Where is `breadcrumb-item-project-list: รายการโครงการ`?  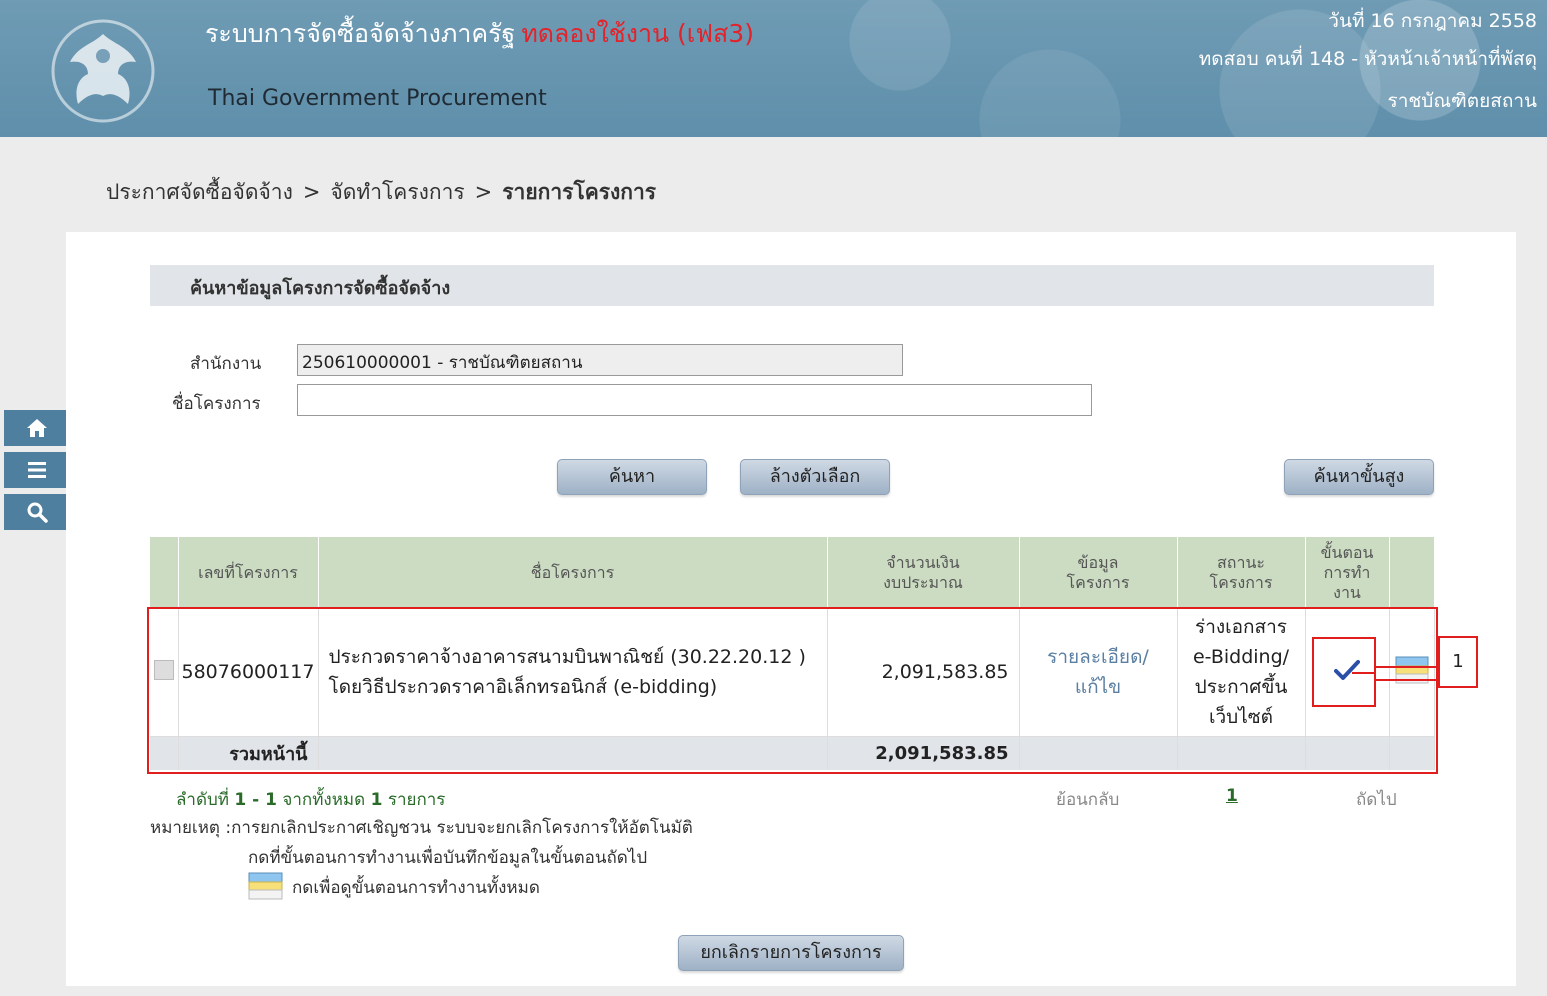
breadcrumb-item-project-list: รายการโครงการ is located at coordinates (579, 192).